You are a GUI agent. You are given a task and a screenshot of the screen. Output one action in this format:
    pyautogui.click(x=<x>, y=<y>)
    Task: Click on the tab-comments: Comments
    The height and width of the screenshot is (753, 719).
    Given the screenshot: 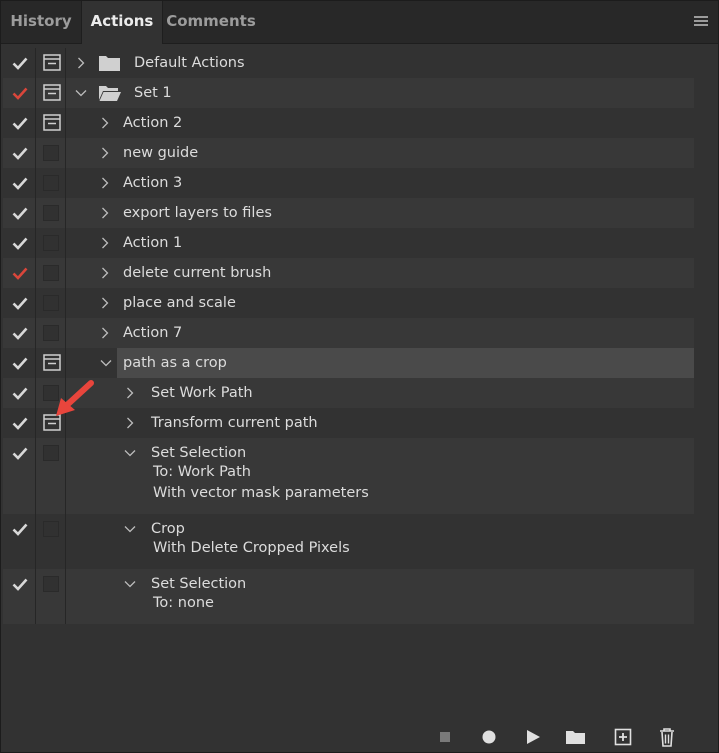 What is the action you would take?
    pyautogui.click(x=211, y=22)
    